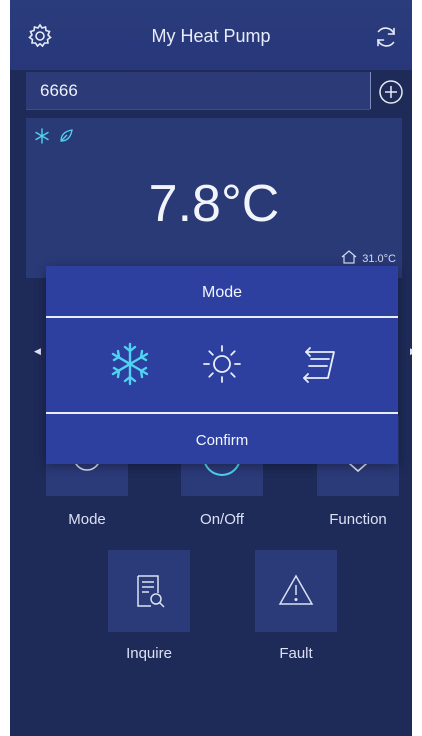 The width and height of the screenshot is (422, 736). I want to click on fault-label: Fault, so click(296, 653).